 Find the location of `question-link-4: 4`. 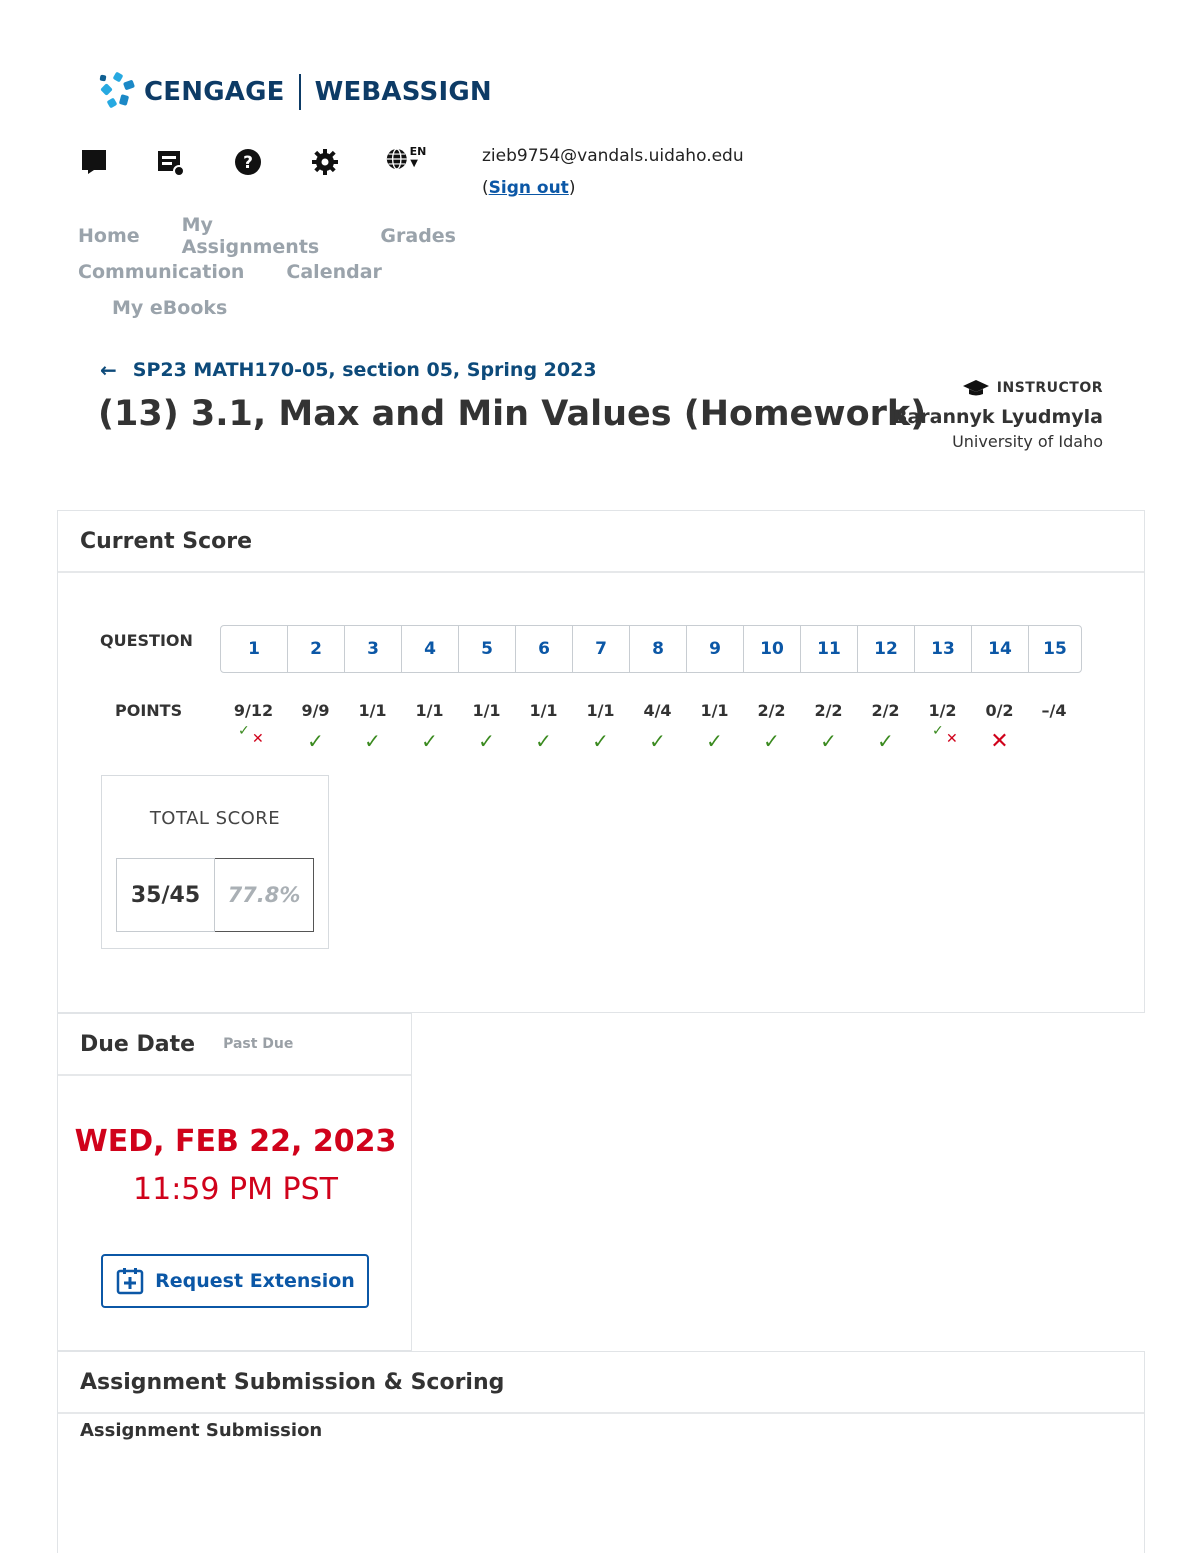

question-link-4: 4 is located at coordinates (430, 649).